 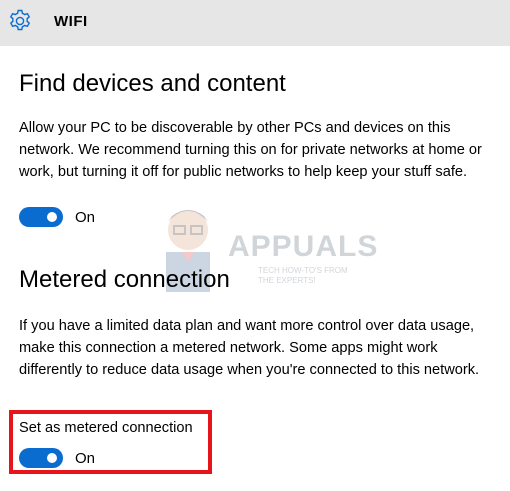 I want to click on metered-toggle, so click(x=41, y=458).